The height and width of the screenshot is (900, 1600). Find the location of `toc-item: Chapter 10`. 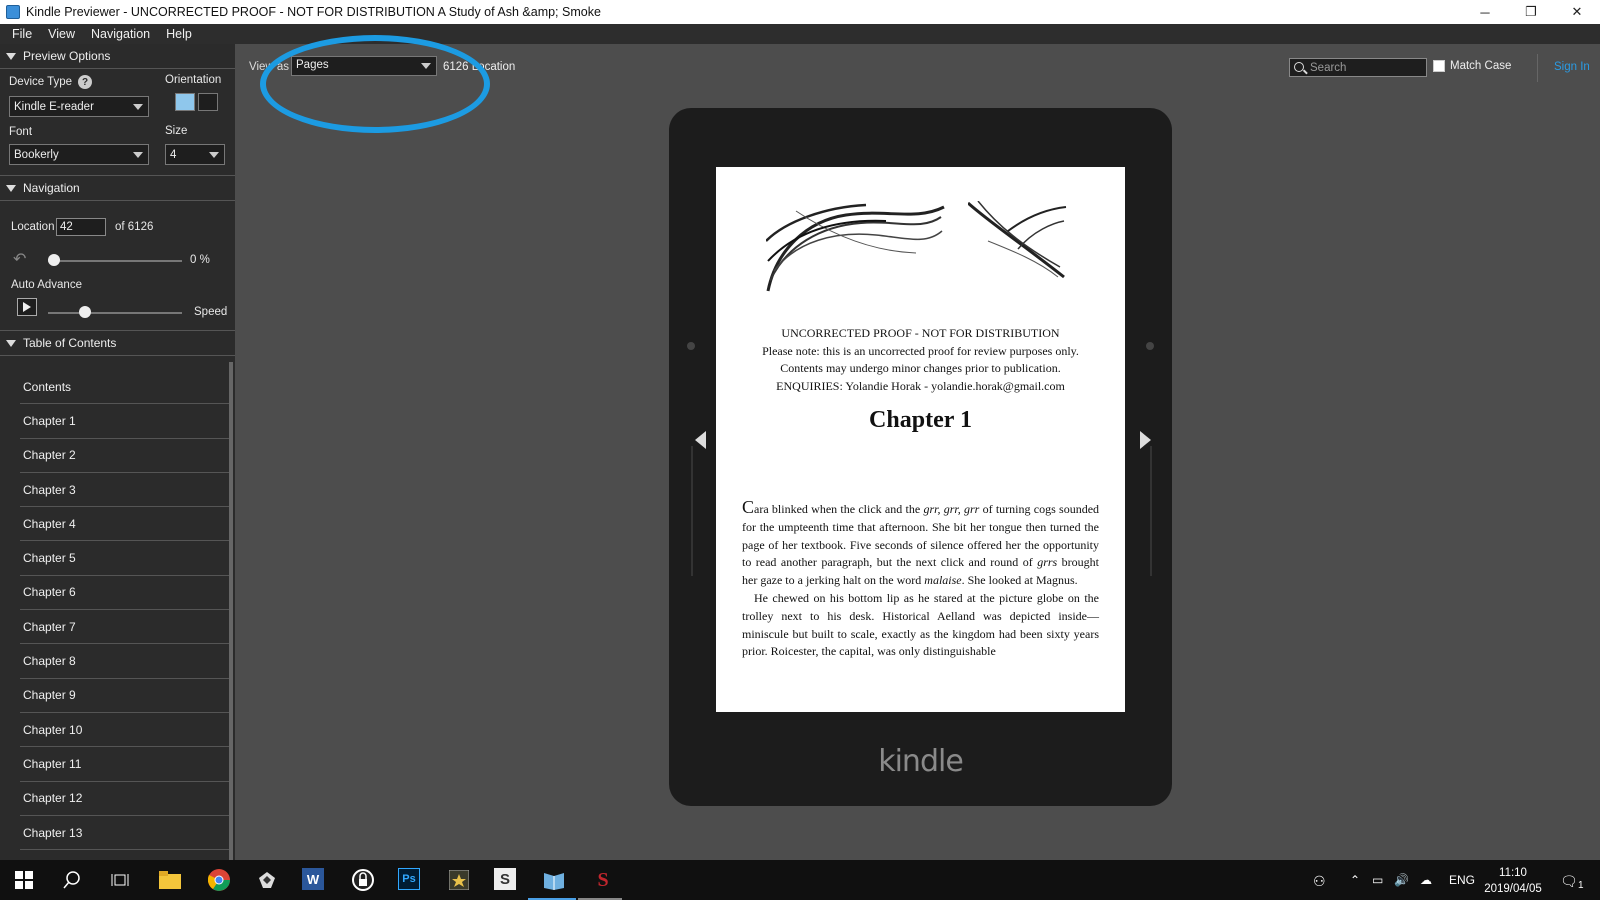

toc-item: Chapter 10 is located at coordinates (124, 730).